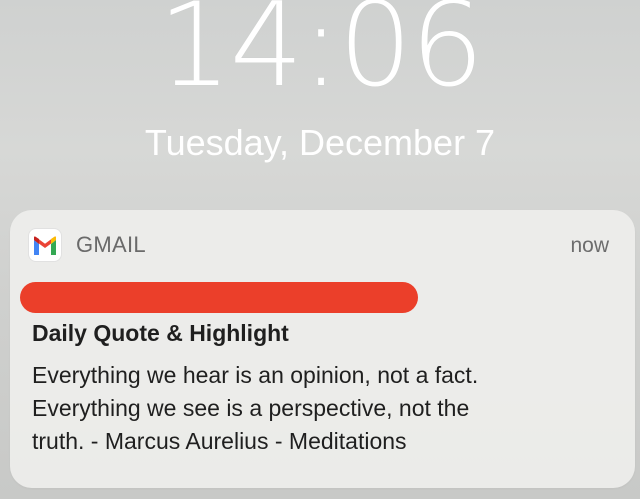 The width and height of the screenshot is (640, 499). I want to click on notification-app-name: GMAIL, so click(111, 244).